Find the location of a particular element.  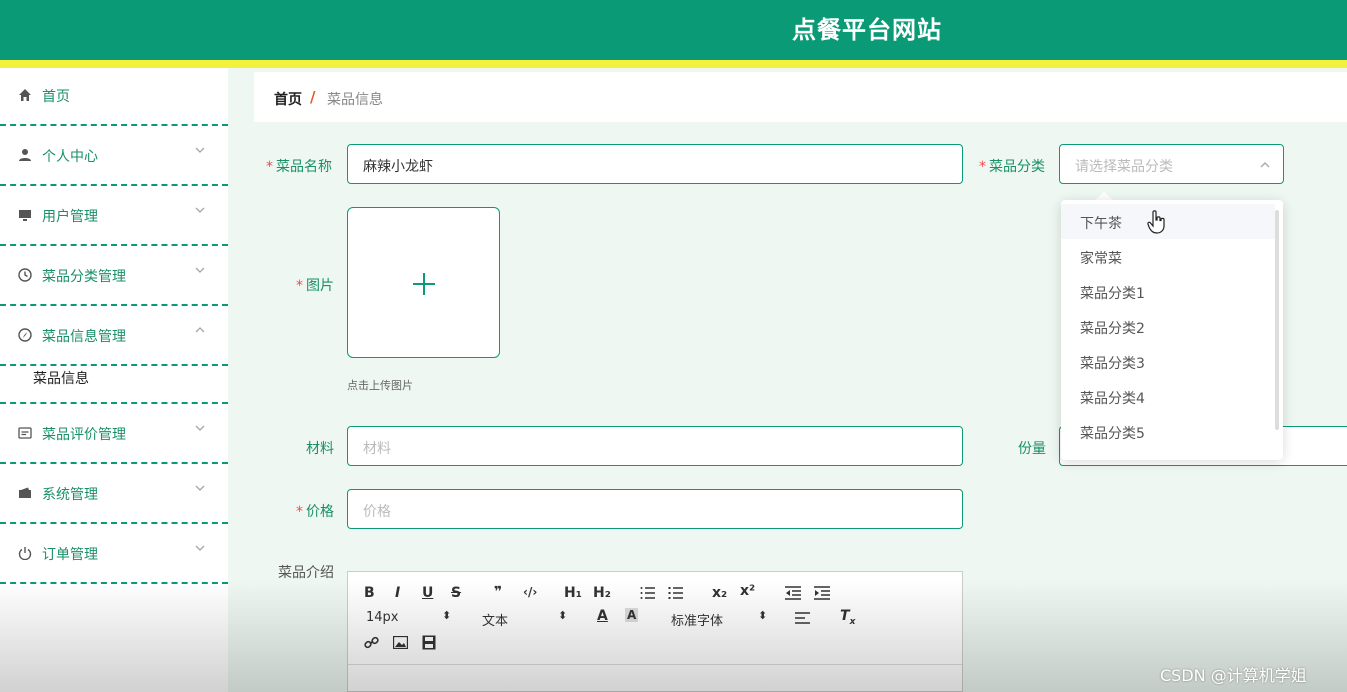

category-dropdown: 下午茶 家常菜 菜品分类1 菜品分类2 菜品分类3 菜品分类4 菜品分类5 is located at coordinates (1172, 330).